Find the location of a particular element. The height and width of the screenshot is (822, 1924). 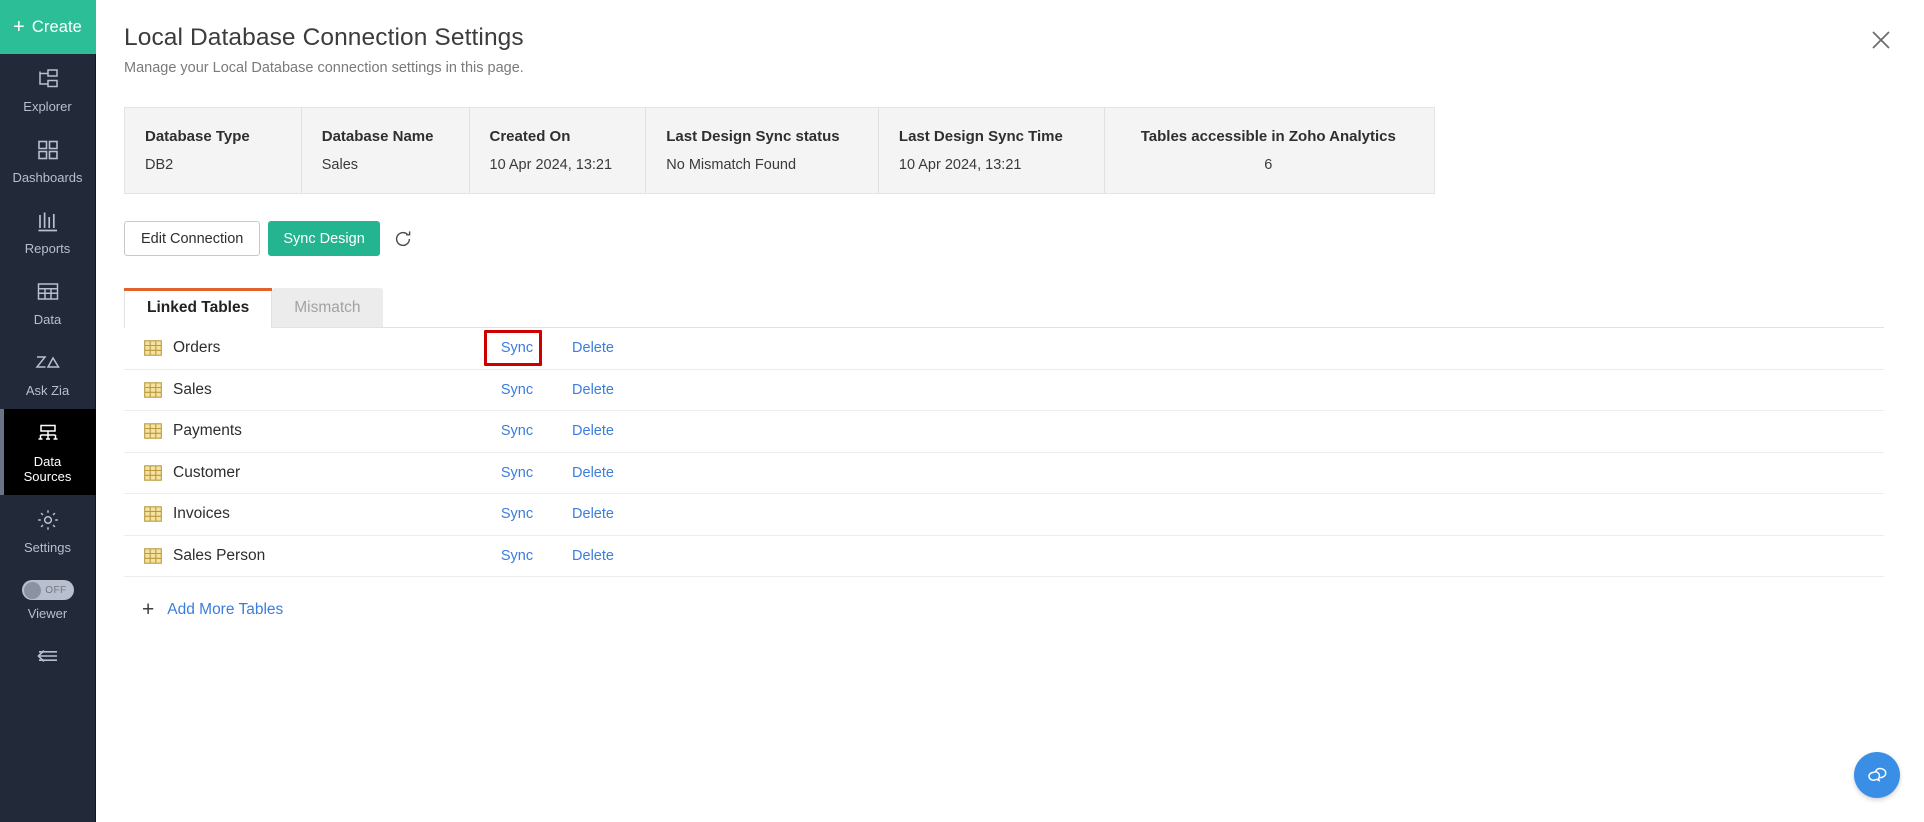

table-name: Invoices is located at coordinates (201, 514).